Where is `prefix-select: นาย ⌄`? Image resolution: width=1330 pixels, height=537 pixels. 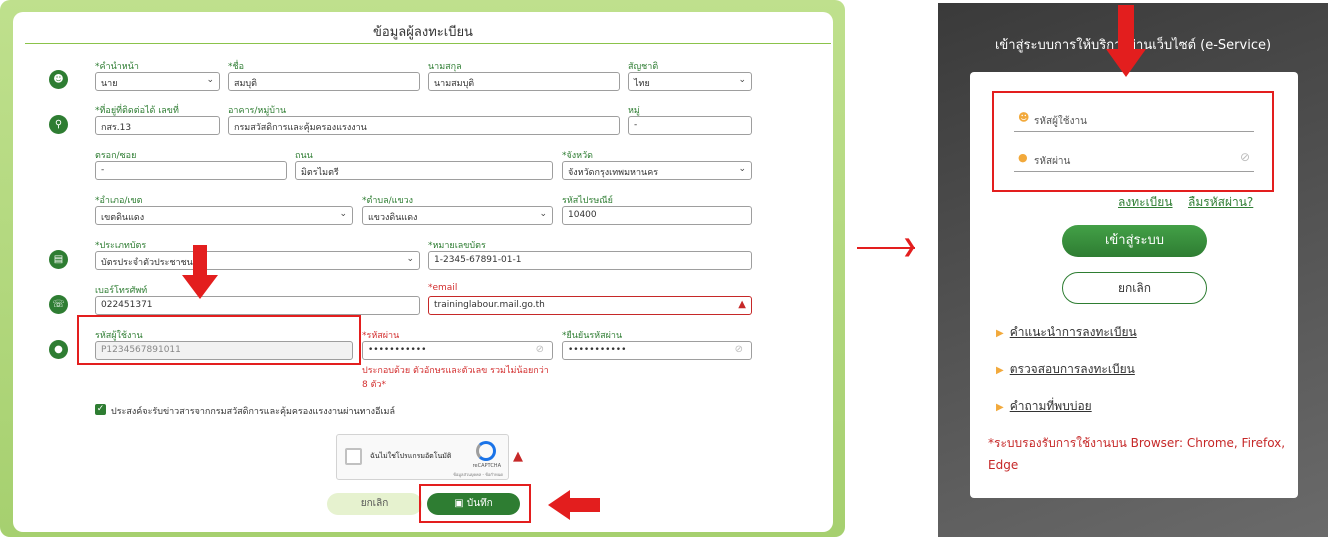 prefix-select: นาย ⌄ is located at coordinates (157, 81).